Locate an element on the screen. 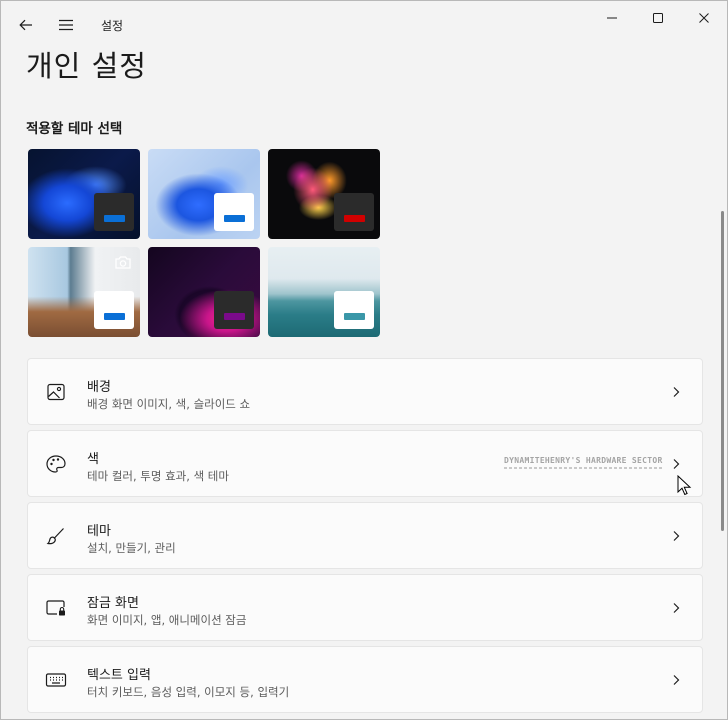 The image size is (728, 720). brush-icon is located at coordinates (56, 536).